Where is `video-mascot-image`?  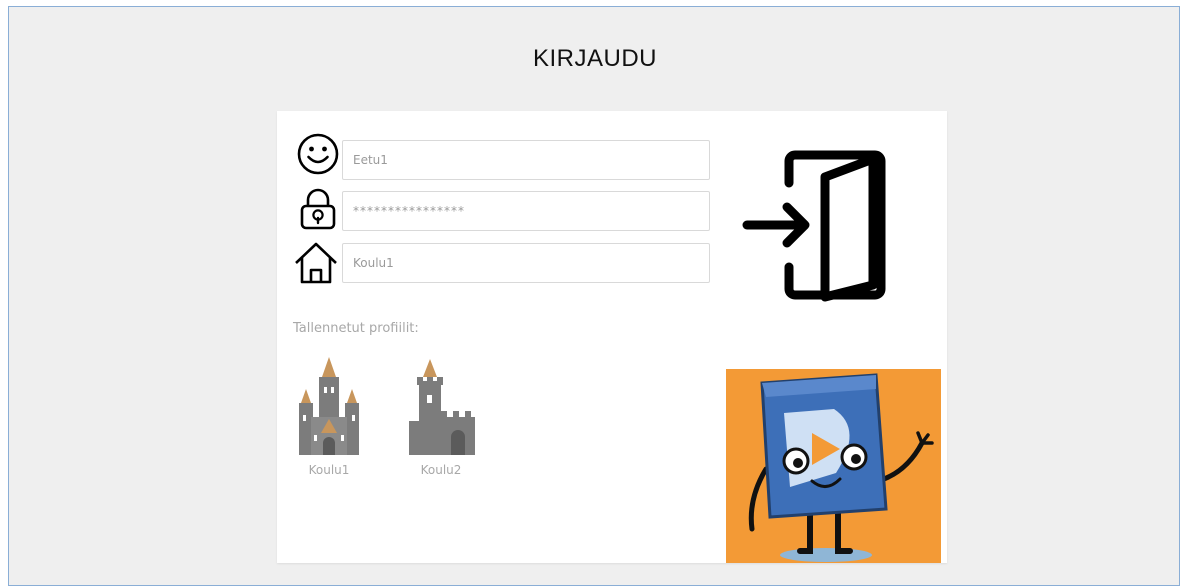
video-mascot-image is located at coordinates (833, 466).